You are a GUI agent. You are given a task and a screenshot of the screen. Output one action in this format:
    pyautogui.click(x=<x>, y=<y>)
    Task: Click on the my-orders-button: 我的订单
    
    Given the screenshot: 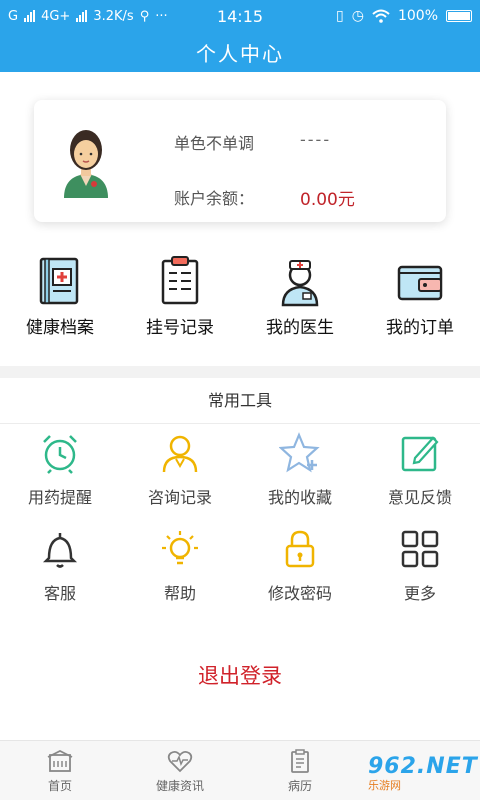 What is the action you would take?
    pyautogui.click(x=420, y=305)
    